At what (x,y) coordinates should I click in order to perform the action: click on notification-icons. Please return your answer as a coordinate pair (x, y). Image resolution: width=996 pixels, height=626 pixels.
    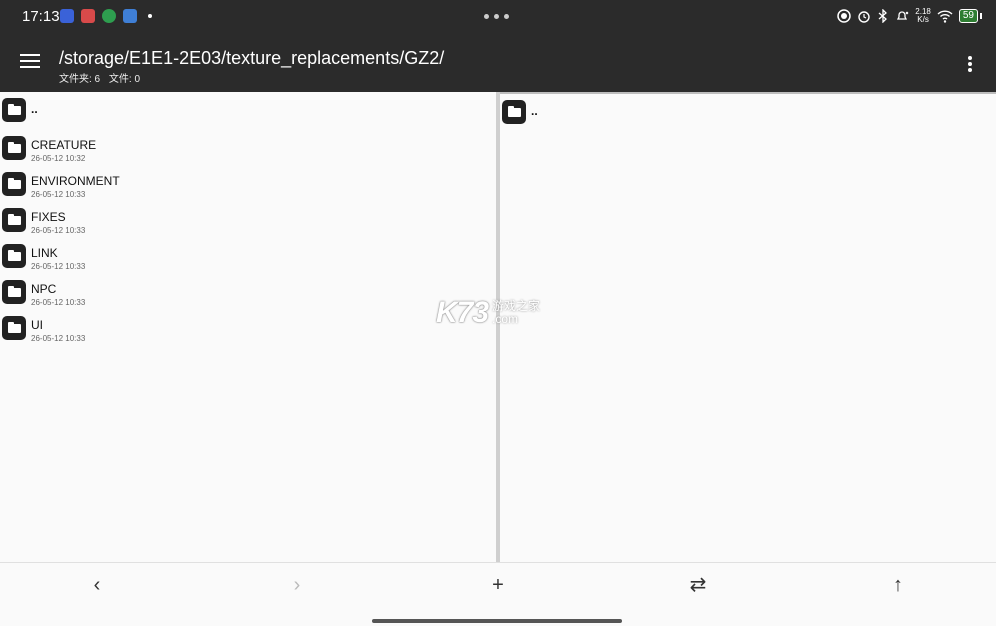
    Looking at the image, I should click on (106, 16).